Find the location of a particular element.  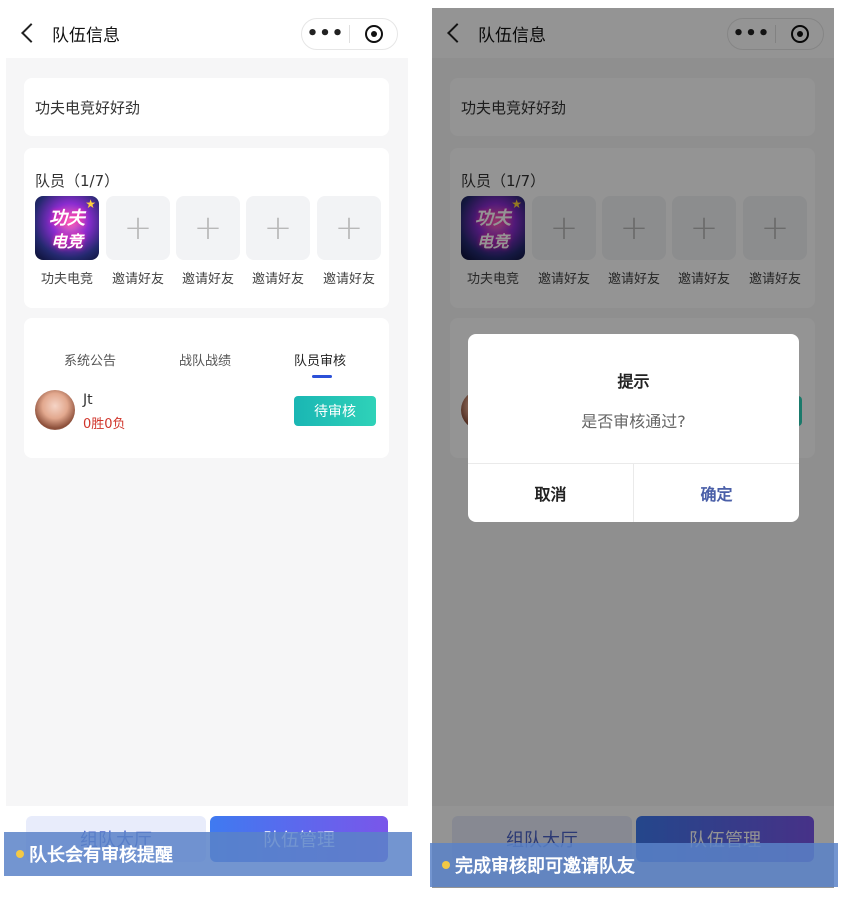

captain-star-icon: ★ is located at coordinates (90, 204).